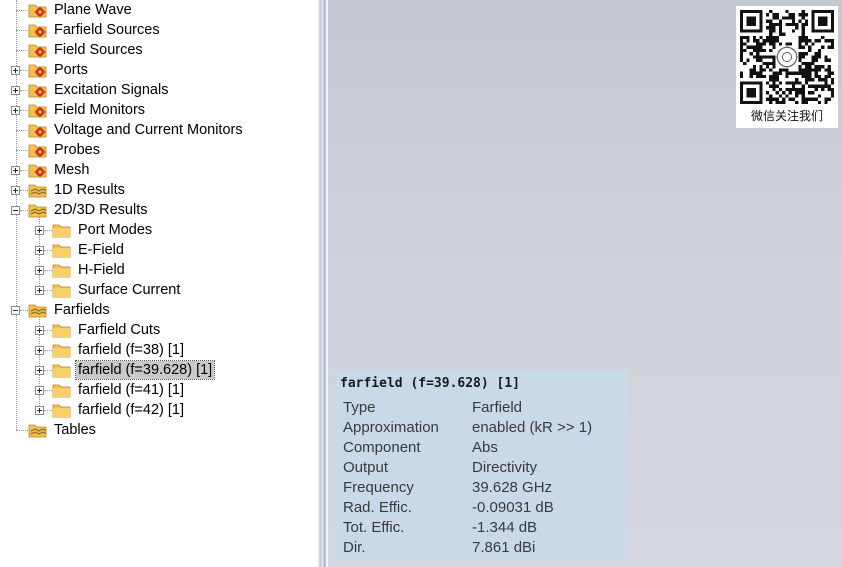  What do you see at coordinates (323, 283) in the screenshot?
I see `panel-splitter` at bounding box center [323, 283].